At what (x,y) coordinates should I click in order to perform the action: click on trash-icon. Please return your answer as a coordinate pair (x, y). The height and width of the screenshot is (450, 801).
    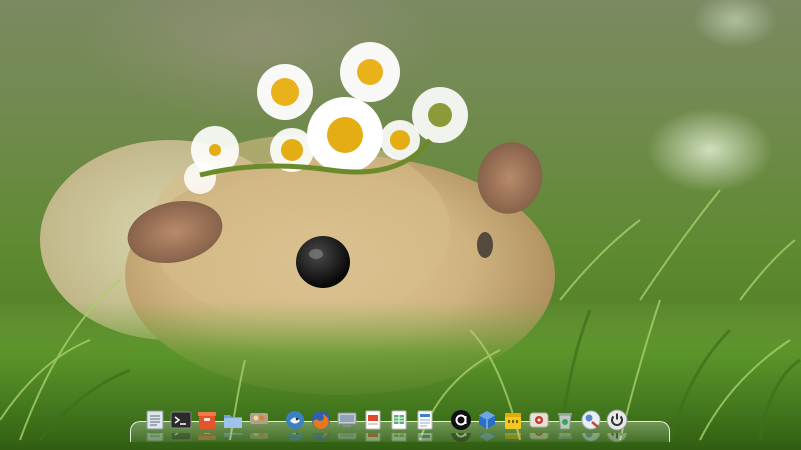
    Looking at the image, I should click on (565, 420).